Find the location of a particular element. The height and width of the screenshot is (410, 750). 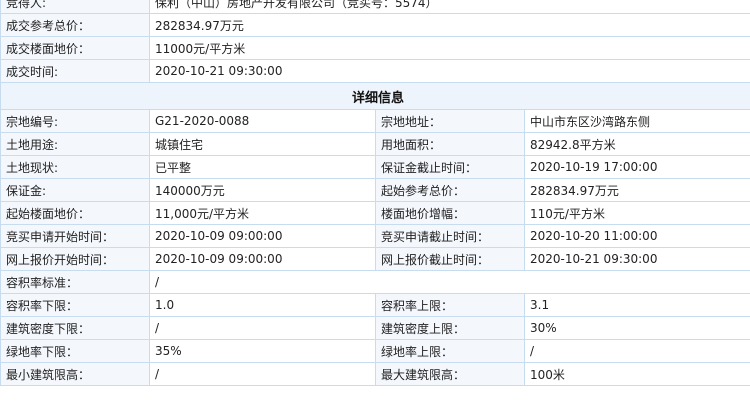

table-row: 建筑密度下限： / 建筑密度上限： 30% is located at coordinates (375, 328).